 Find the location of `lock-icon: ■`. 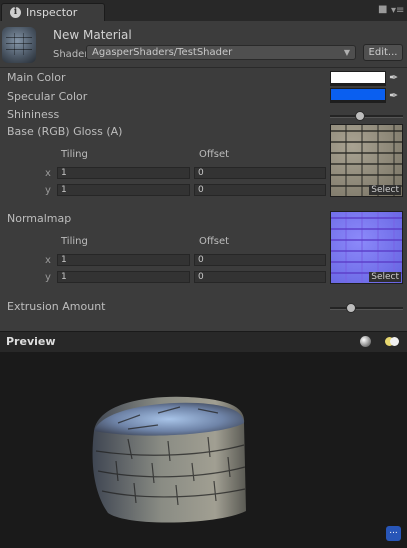

lock-icon: ■ is located at coordinates (382, 10).